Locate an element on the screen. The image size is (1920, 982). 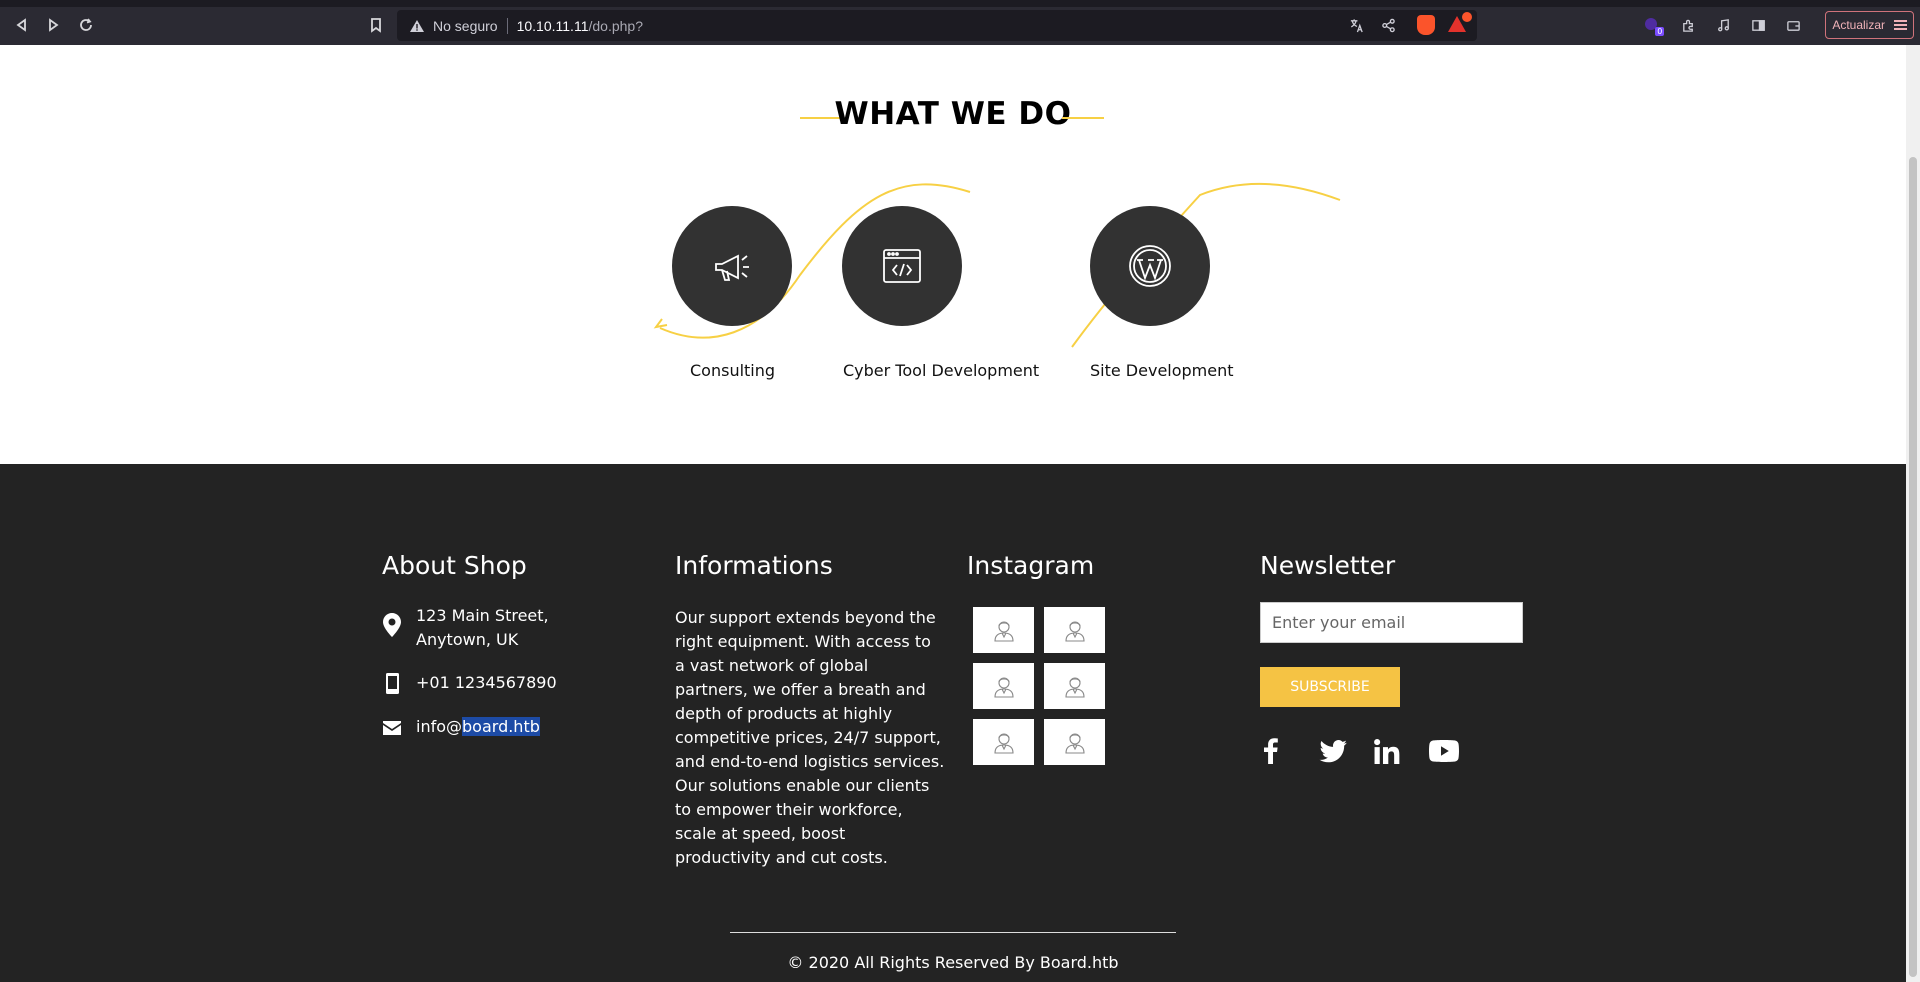
address-row: 123 Main Street, Anytown, UK is located at coordinates (465, 628).